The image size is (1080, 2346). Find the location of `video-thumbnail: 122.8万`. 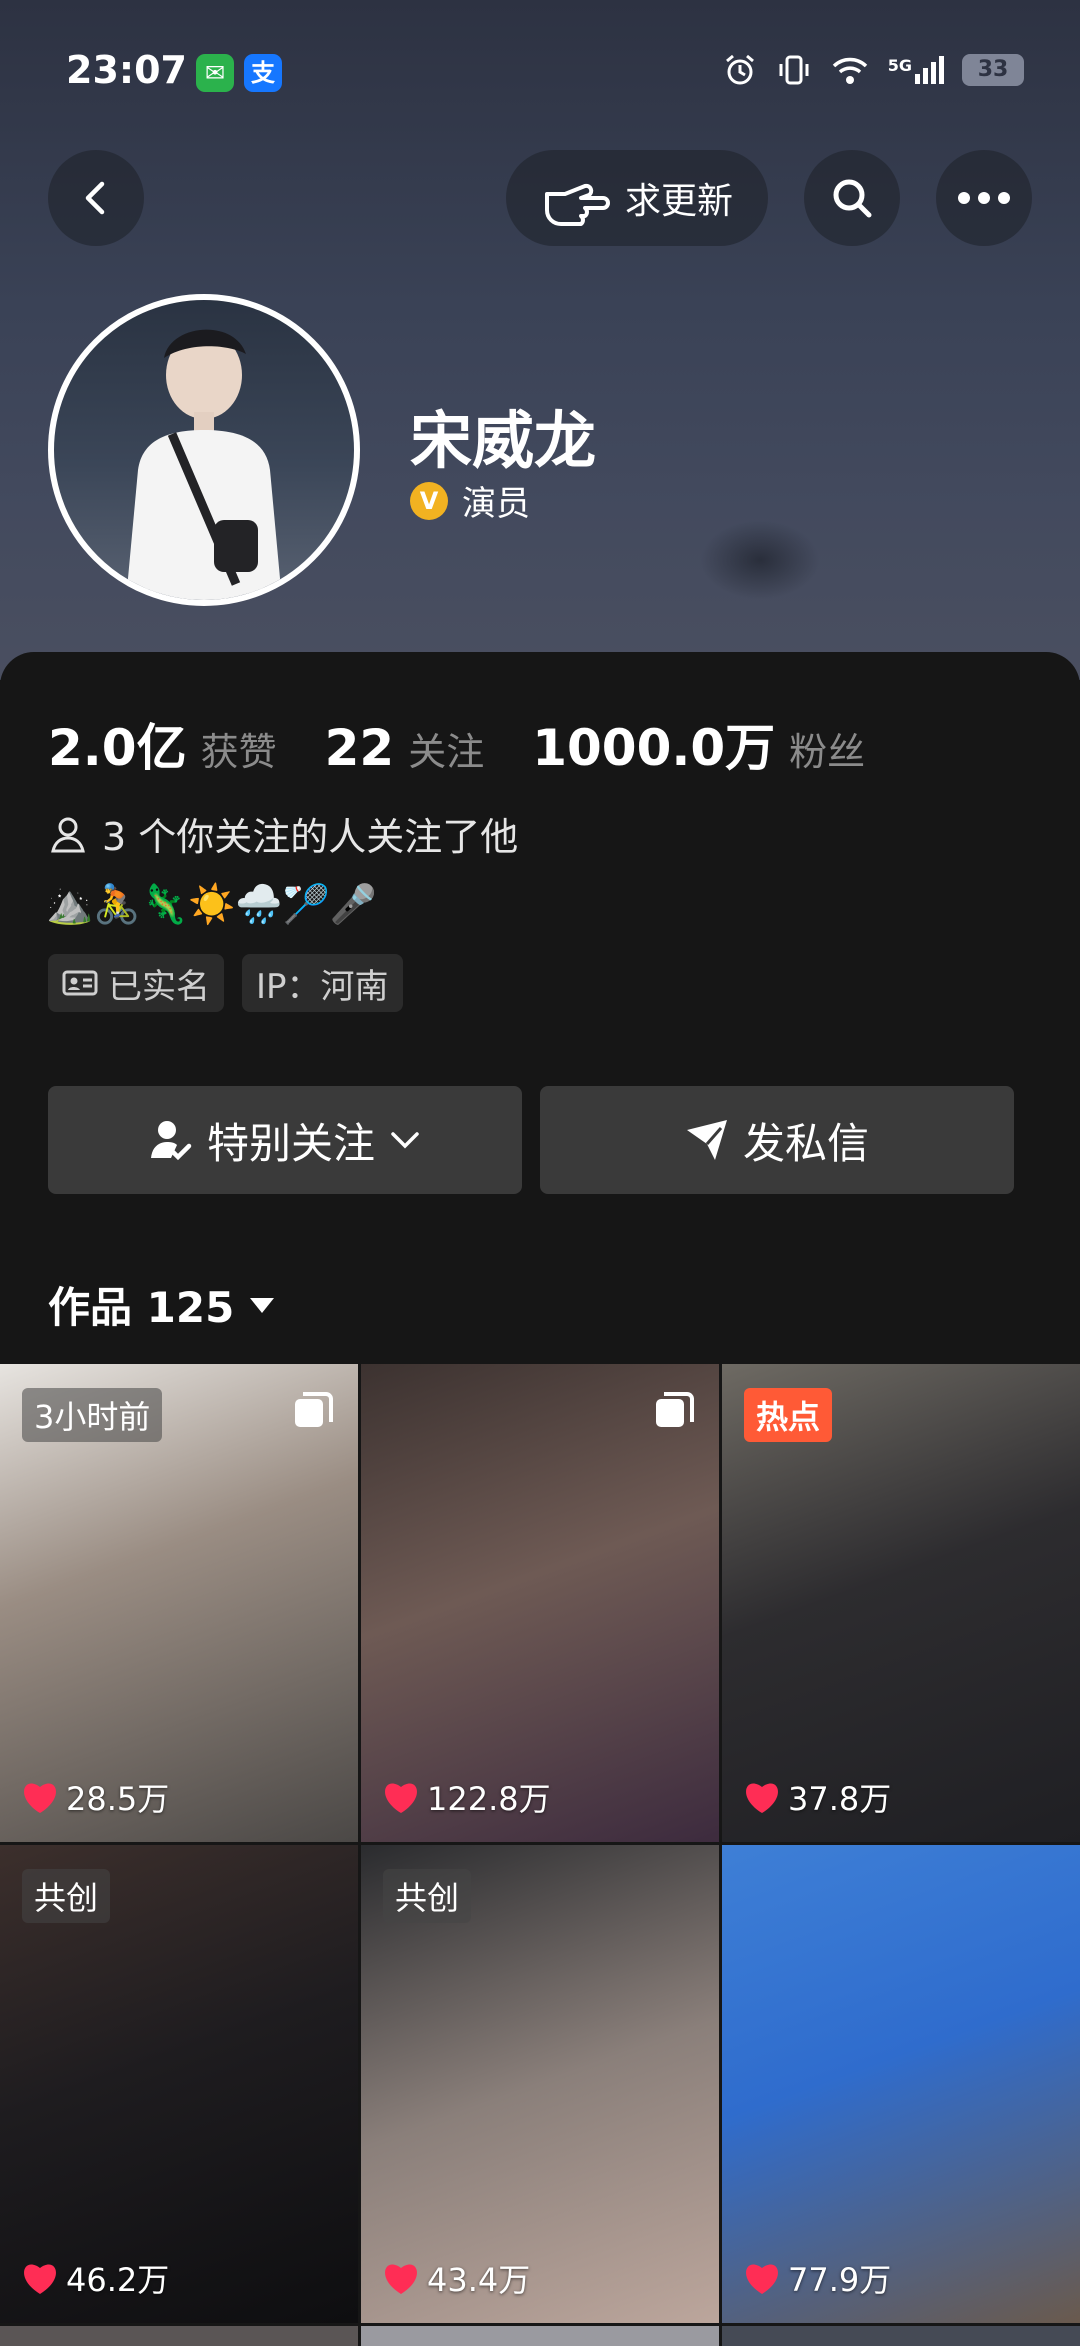

video-thumbnail: 122.8万 is located at coordinates (540, 1603).